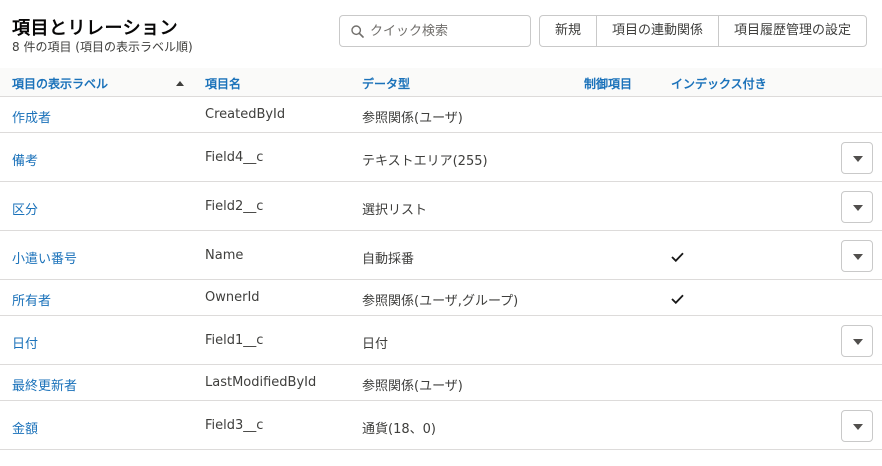 The image size is (882, 466). I want to click on search-icon, so click(357, 31).